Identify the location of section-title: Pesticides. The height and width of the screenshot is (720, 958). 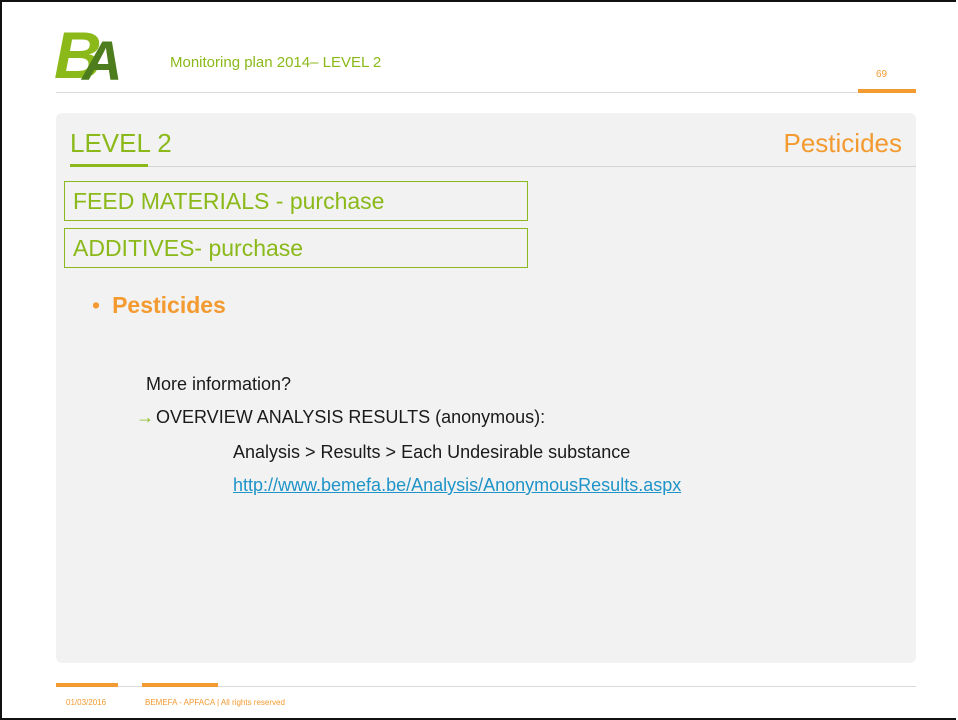
(843, 143).